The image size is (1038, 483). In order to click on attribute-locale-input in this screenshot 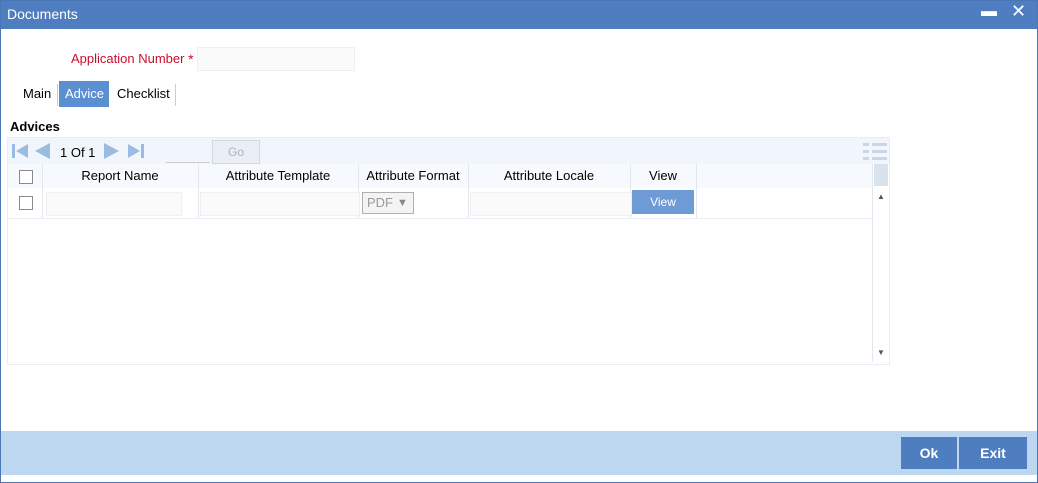, I will do `click(551, 204)`.